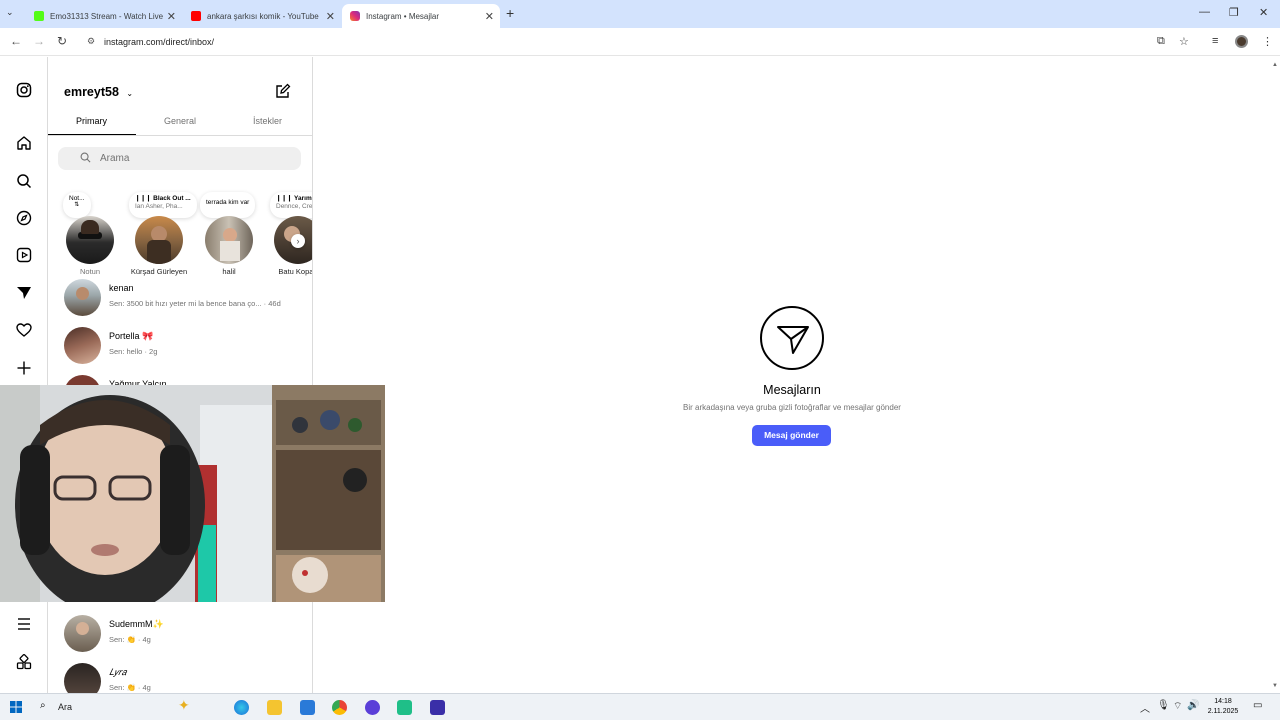 Image resolution: width=1280 pixels, height=720 pixels. What do you see at coordinates (196, 16) in the screenshot?
I see `youtube-favicon-icon` at bounding box center [196, 16].